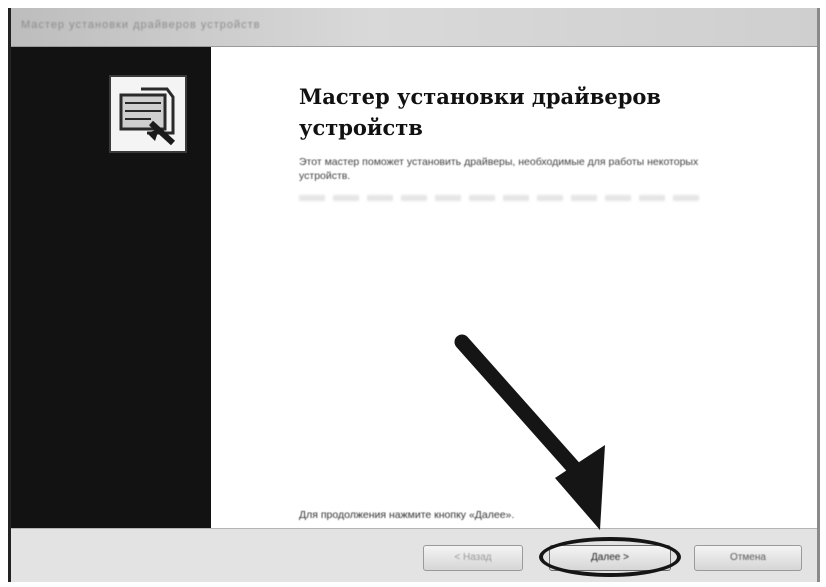  I want to click on next-button: Далее >, so click(610, 558).